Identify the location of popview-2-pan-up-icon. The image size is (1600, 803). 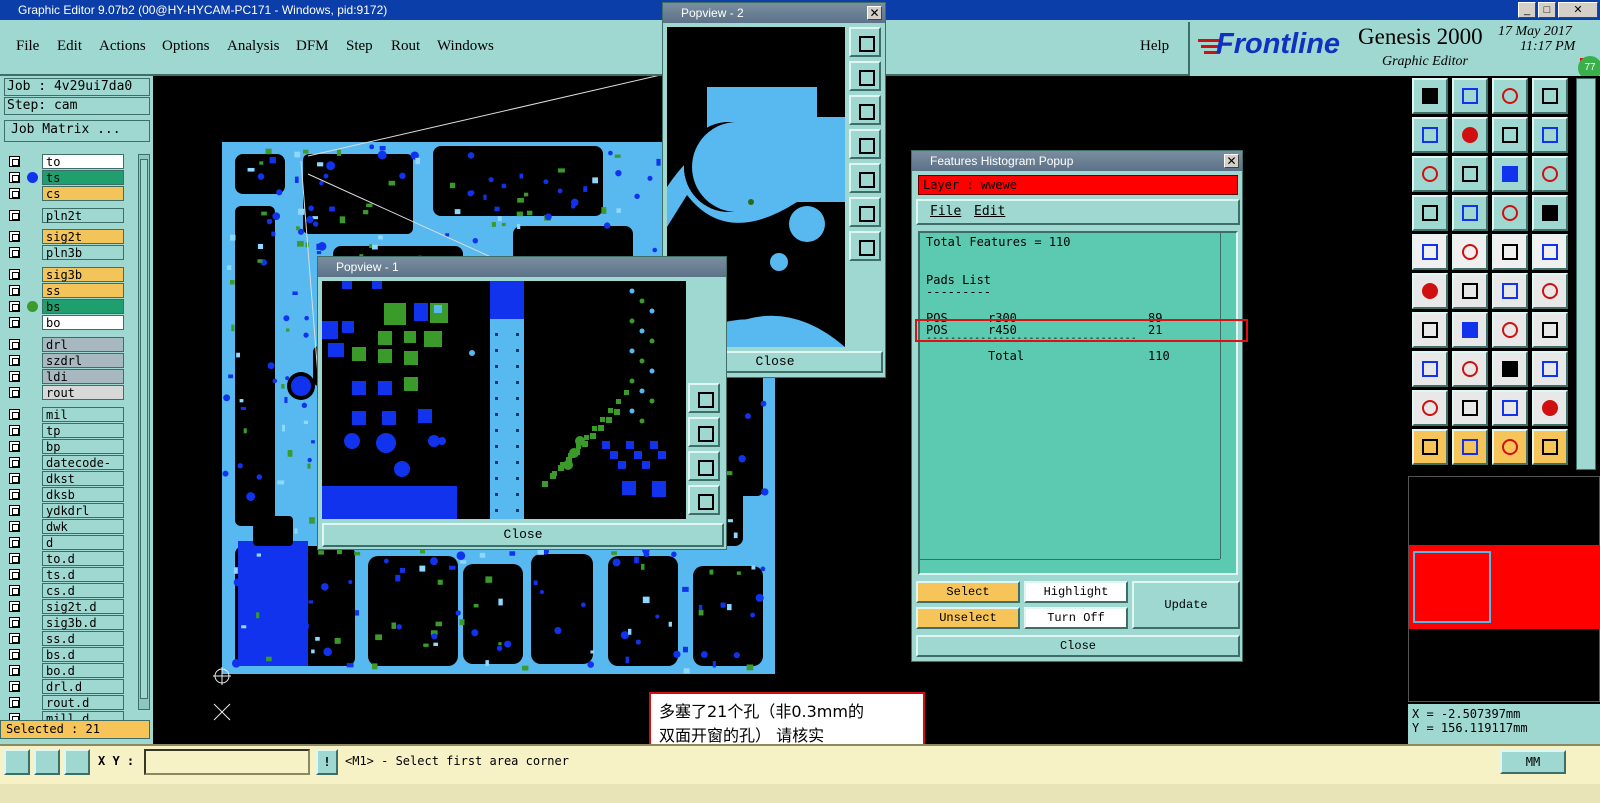
(865, 76).